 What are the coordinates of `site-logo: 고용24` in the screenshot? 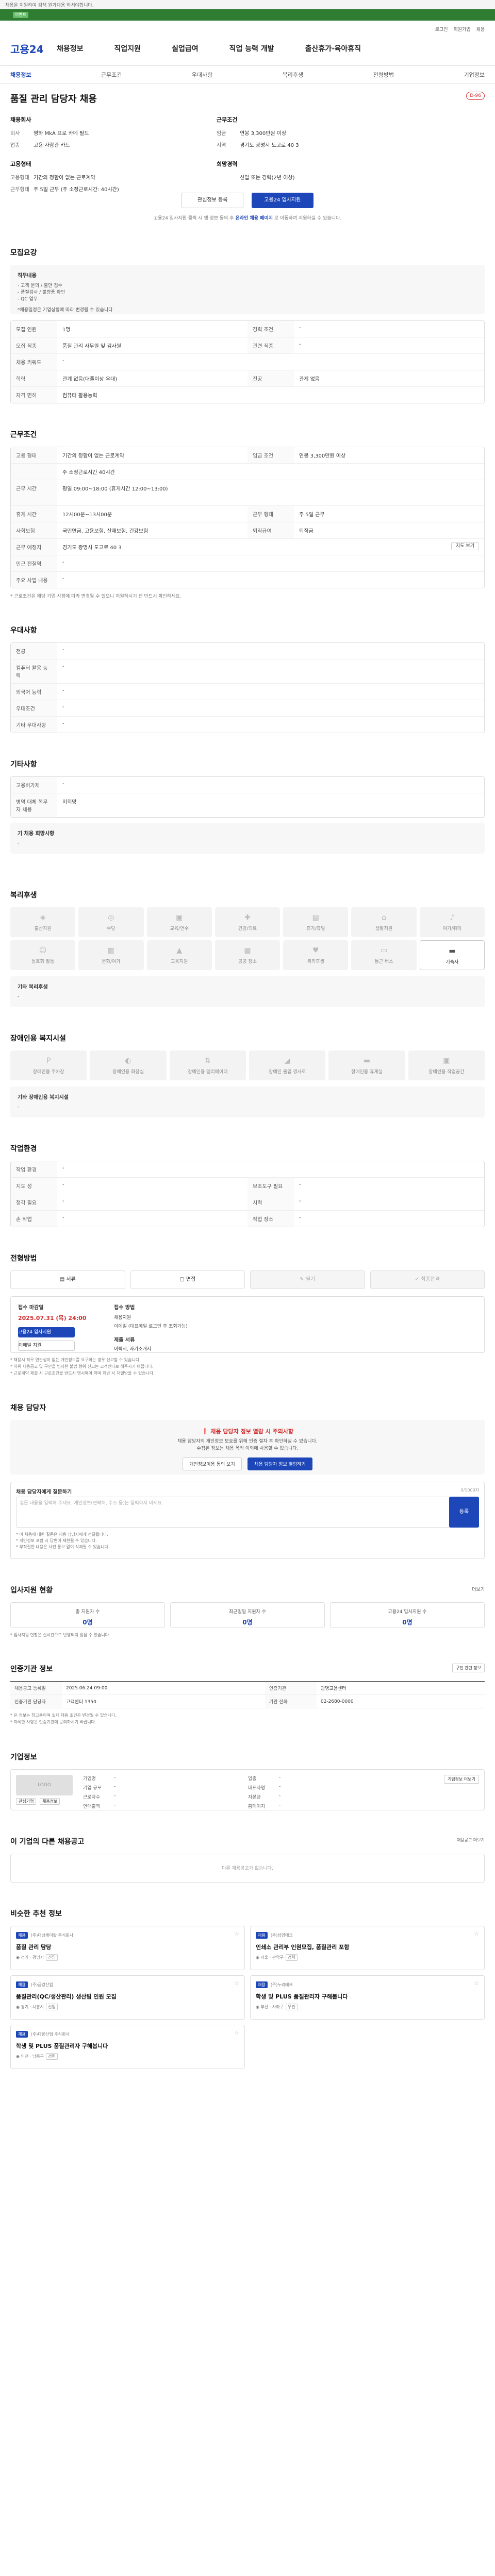 It's located at (27, 48).